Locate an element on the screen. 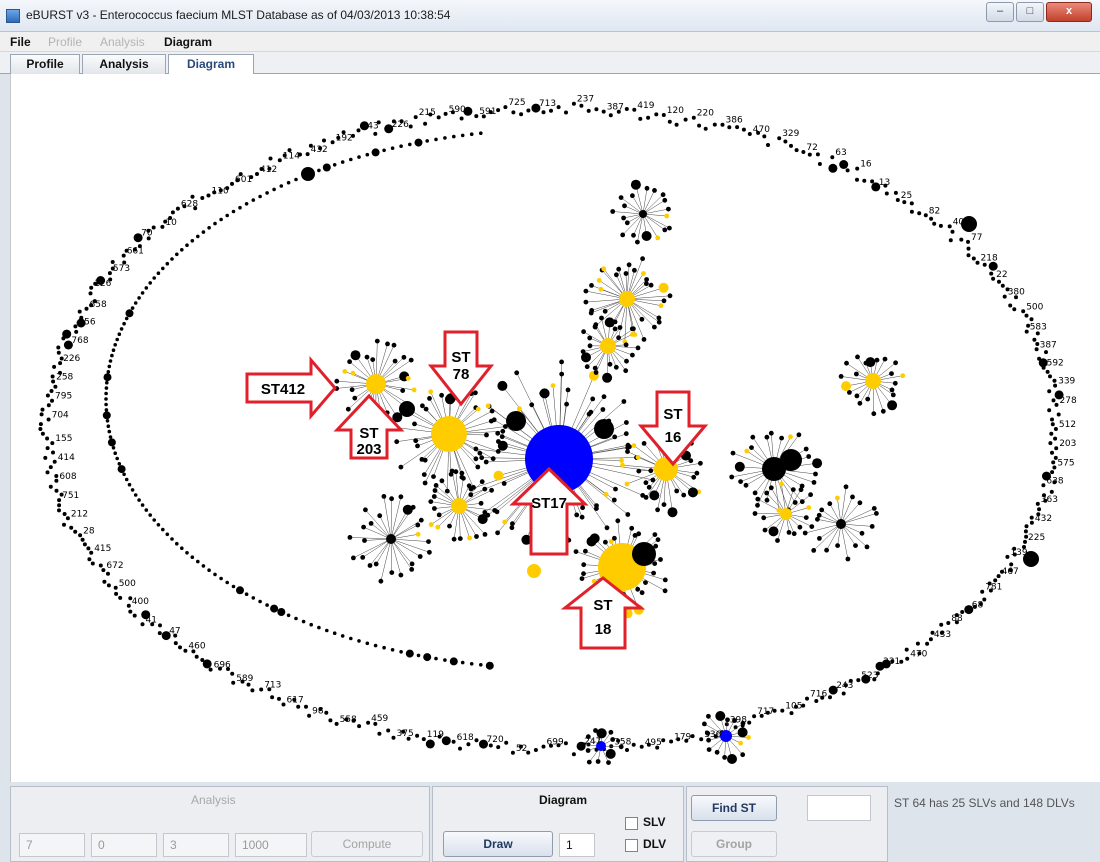  node-label: 512 is located at coordinates (1067, 425).